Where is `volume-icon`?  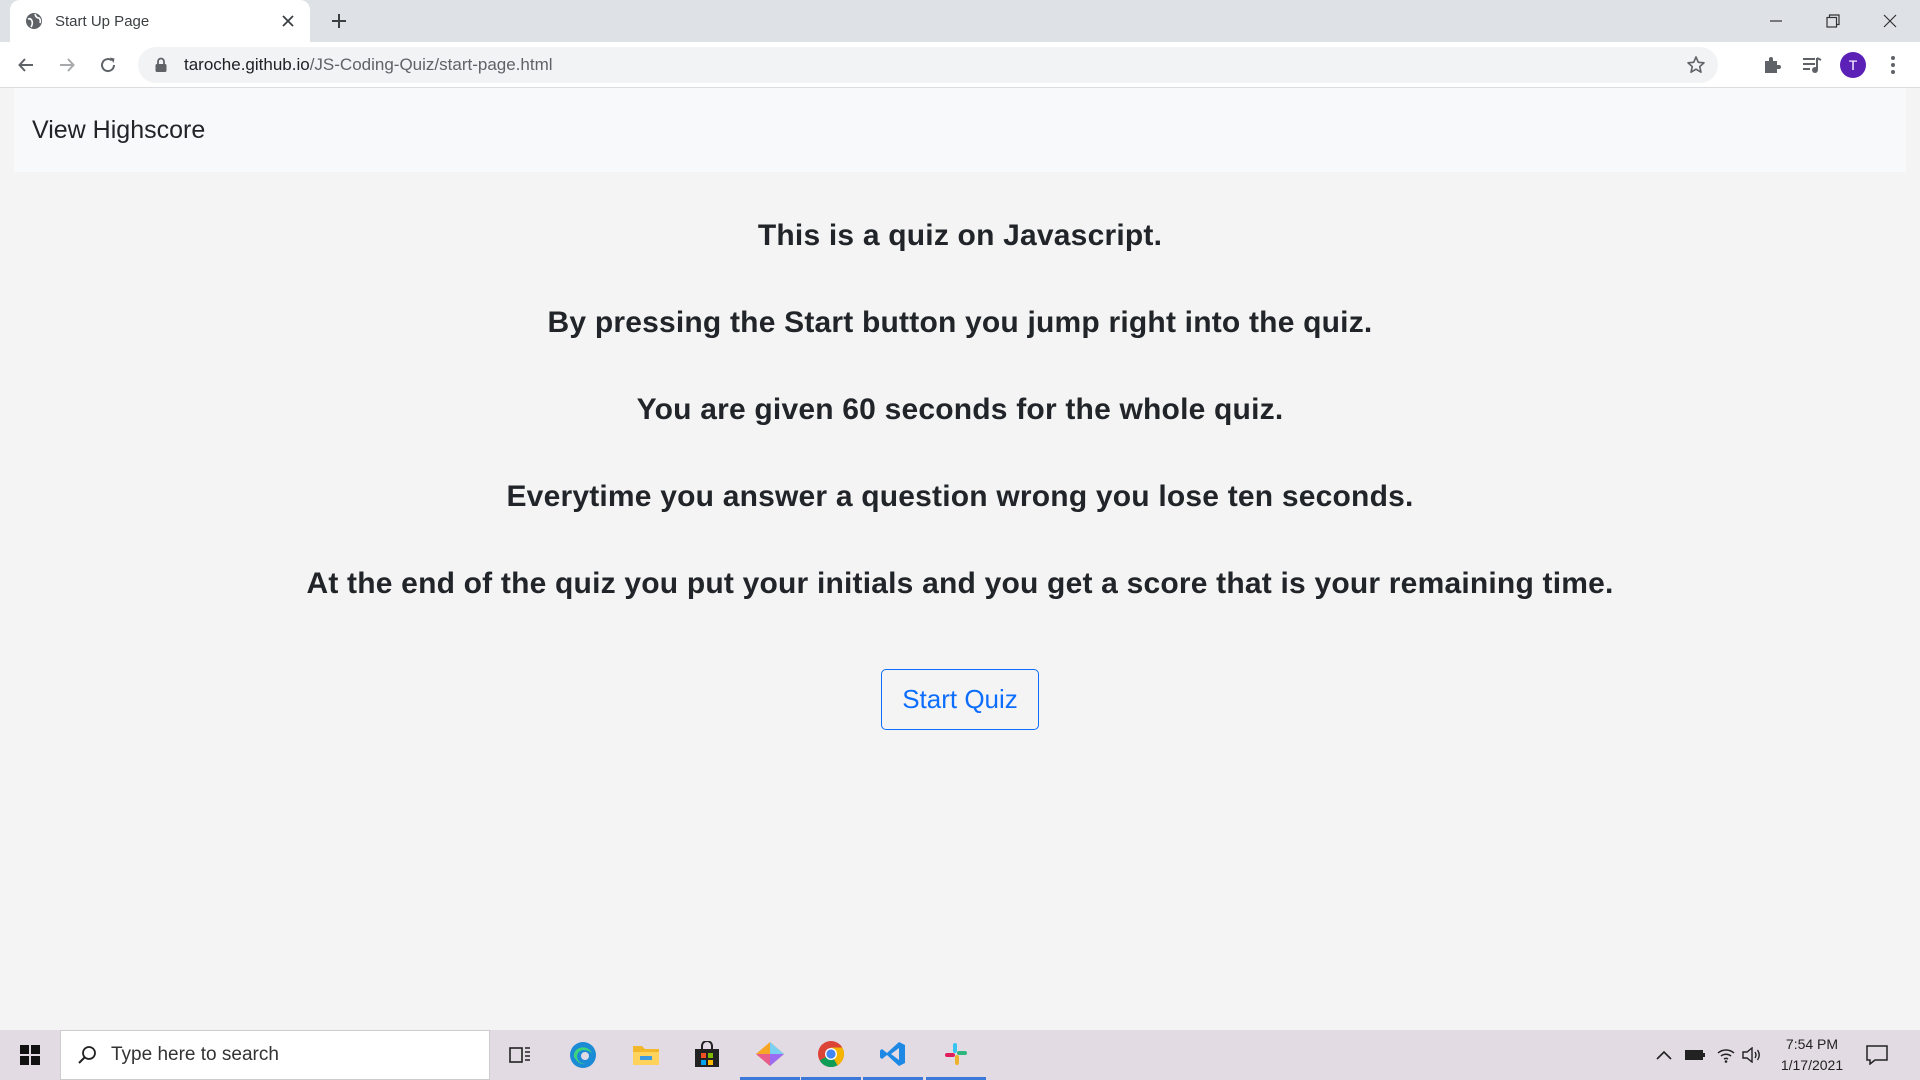 volume-icon is located at coordinates (1752, 1055).